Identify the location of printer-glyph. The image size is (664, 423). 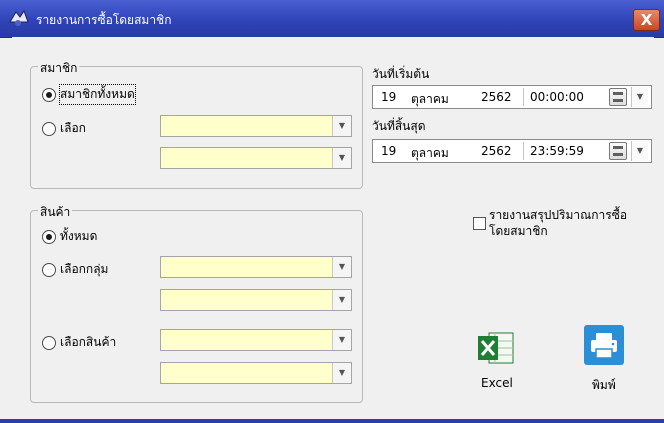
(604, 346).